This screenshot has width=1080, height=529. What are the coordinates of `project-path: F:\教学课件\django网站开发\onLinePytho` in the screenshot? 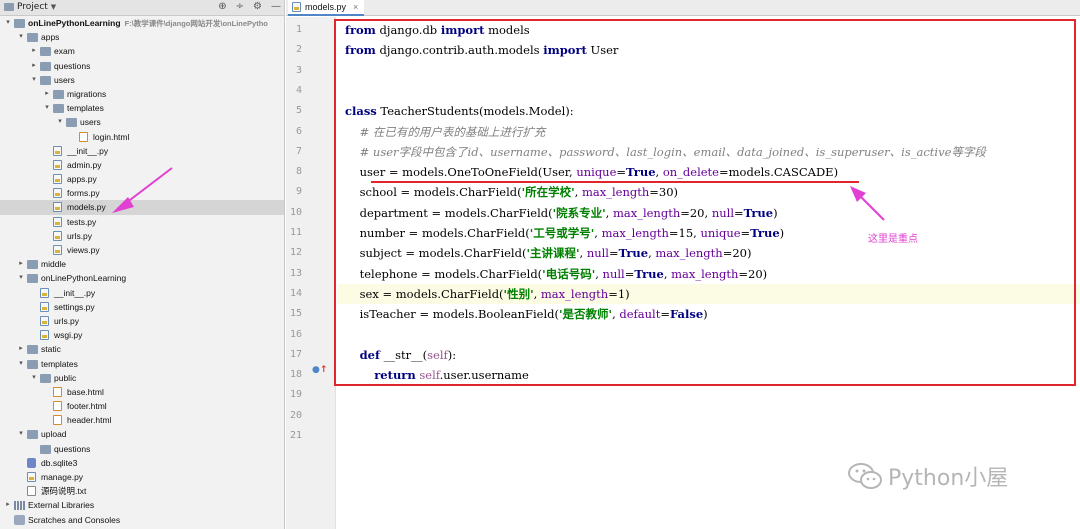 It's located at (196, 23).